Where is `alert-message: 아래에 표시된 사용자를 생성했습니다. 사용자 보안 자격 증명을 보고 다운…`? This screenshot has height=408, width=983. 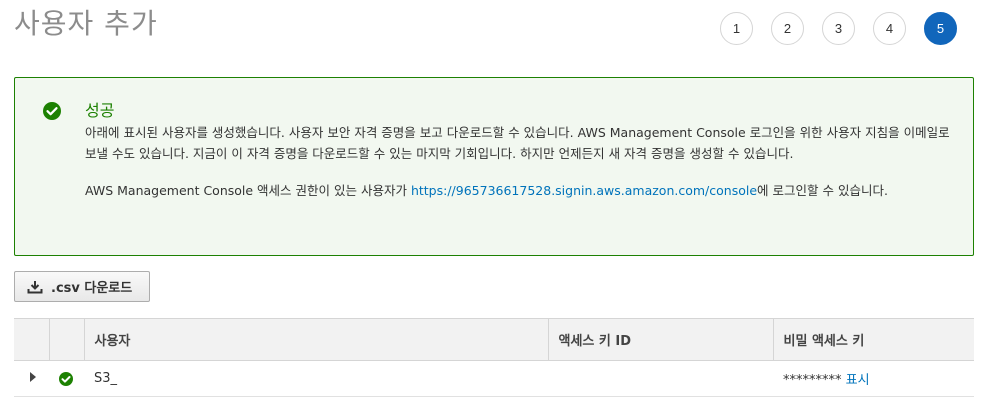
alert-message: 아래에 표시된 사용자를 생성했습니다. 사용자 보안 자격 증명을 보고 다운… is located at coordinates (517, 143).